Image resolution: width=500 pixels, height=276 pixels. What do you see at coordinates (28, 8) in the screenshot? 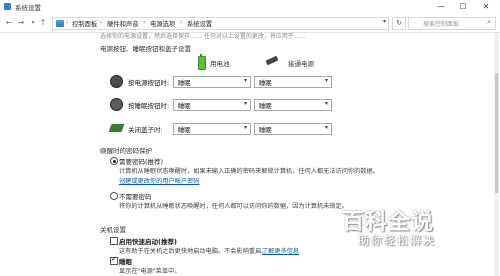
I see `window-title: 系统设置` at bounding box center [28, 8].